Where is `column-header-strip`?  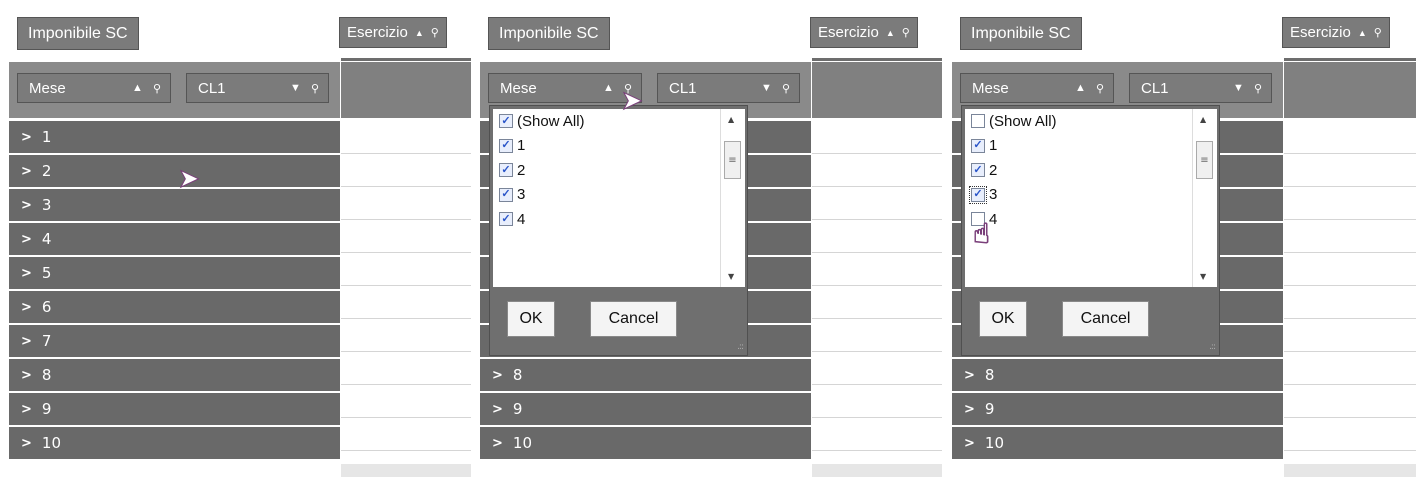 column-header-strip is located at coordinates (406, 90).